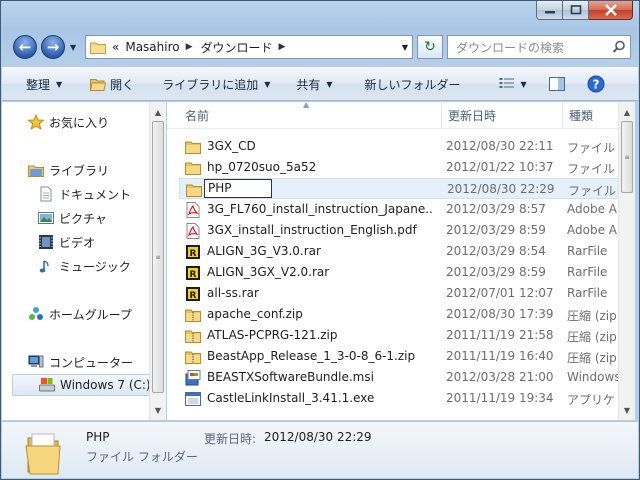  What do you see at coordinates (405, 47) in the screenshot?
I see `address-dropdown-icon: ▼` at bounding box center [405, 47].